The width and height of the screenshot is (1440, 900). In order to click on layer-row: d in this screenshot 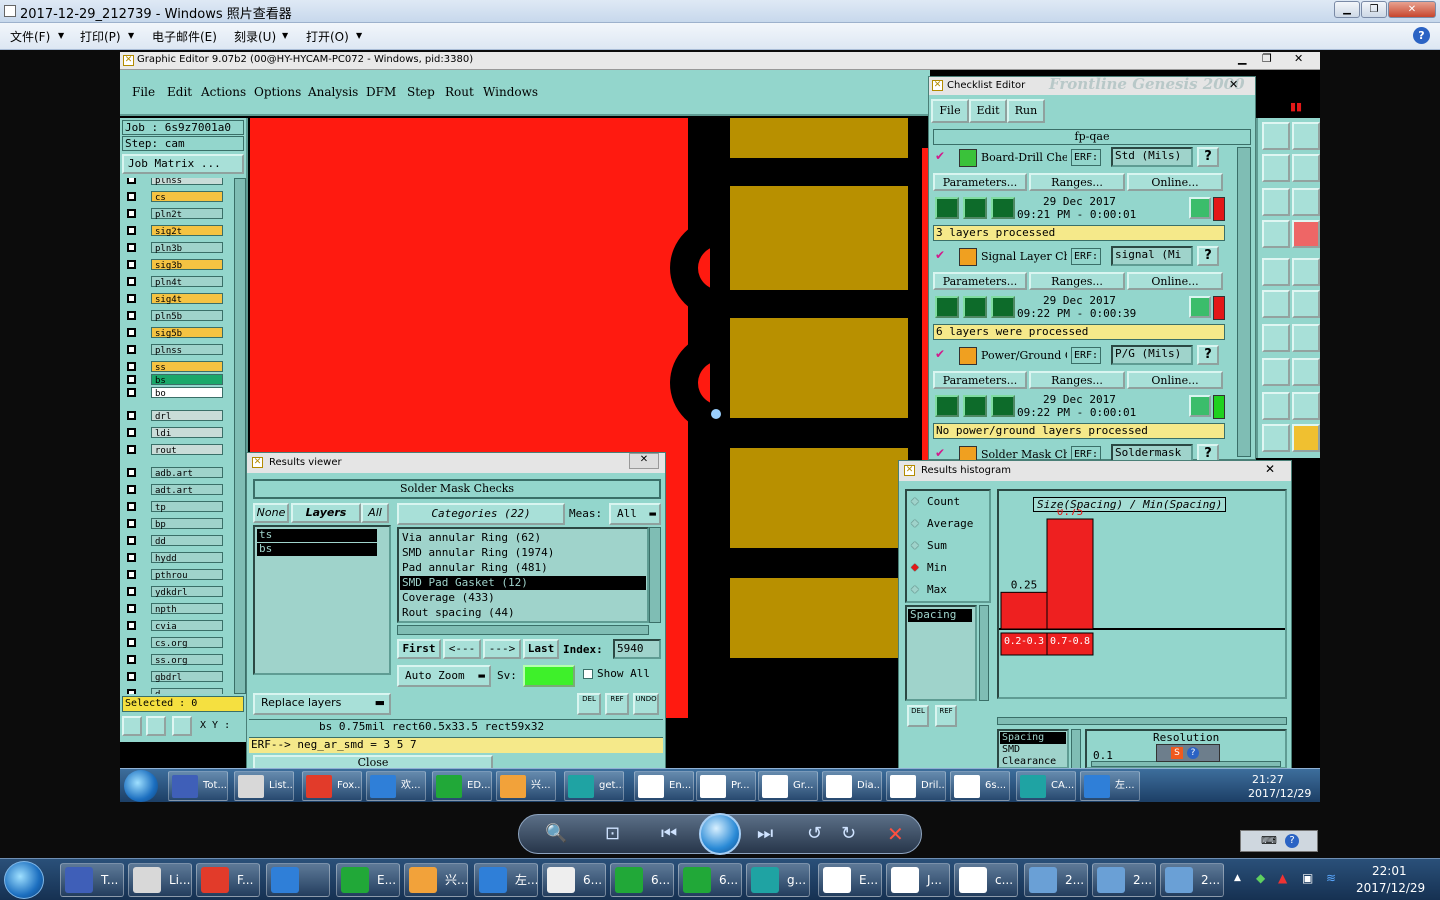, I will do `click(175, 691)`.